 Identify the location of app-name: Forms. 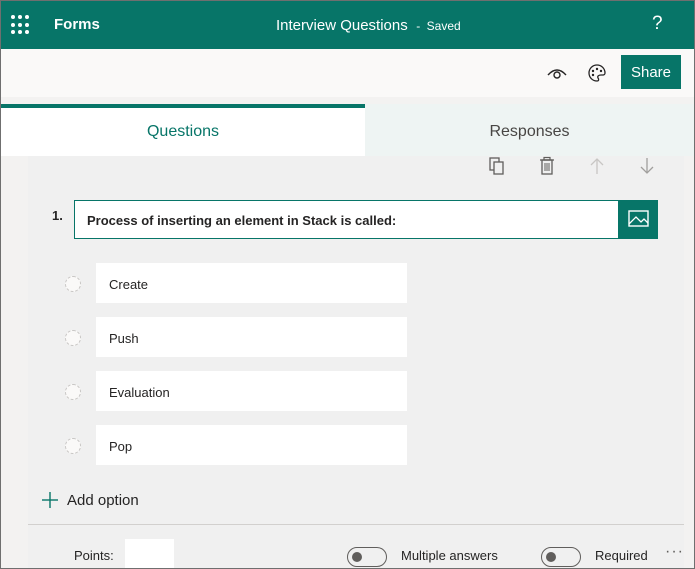
(77, 24).